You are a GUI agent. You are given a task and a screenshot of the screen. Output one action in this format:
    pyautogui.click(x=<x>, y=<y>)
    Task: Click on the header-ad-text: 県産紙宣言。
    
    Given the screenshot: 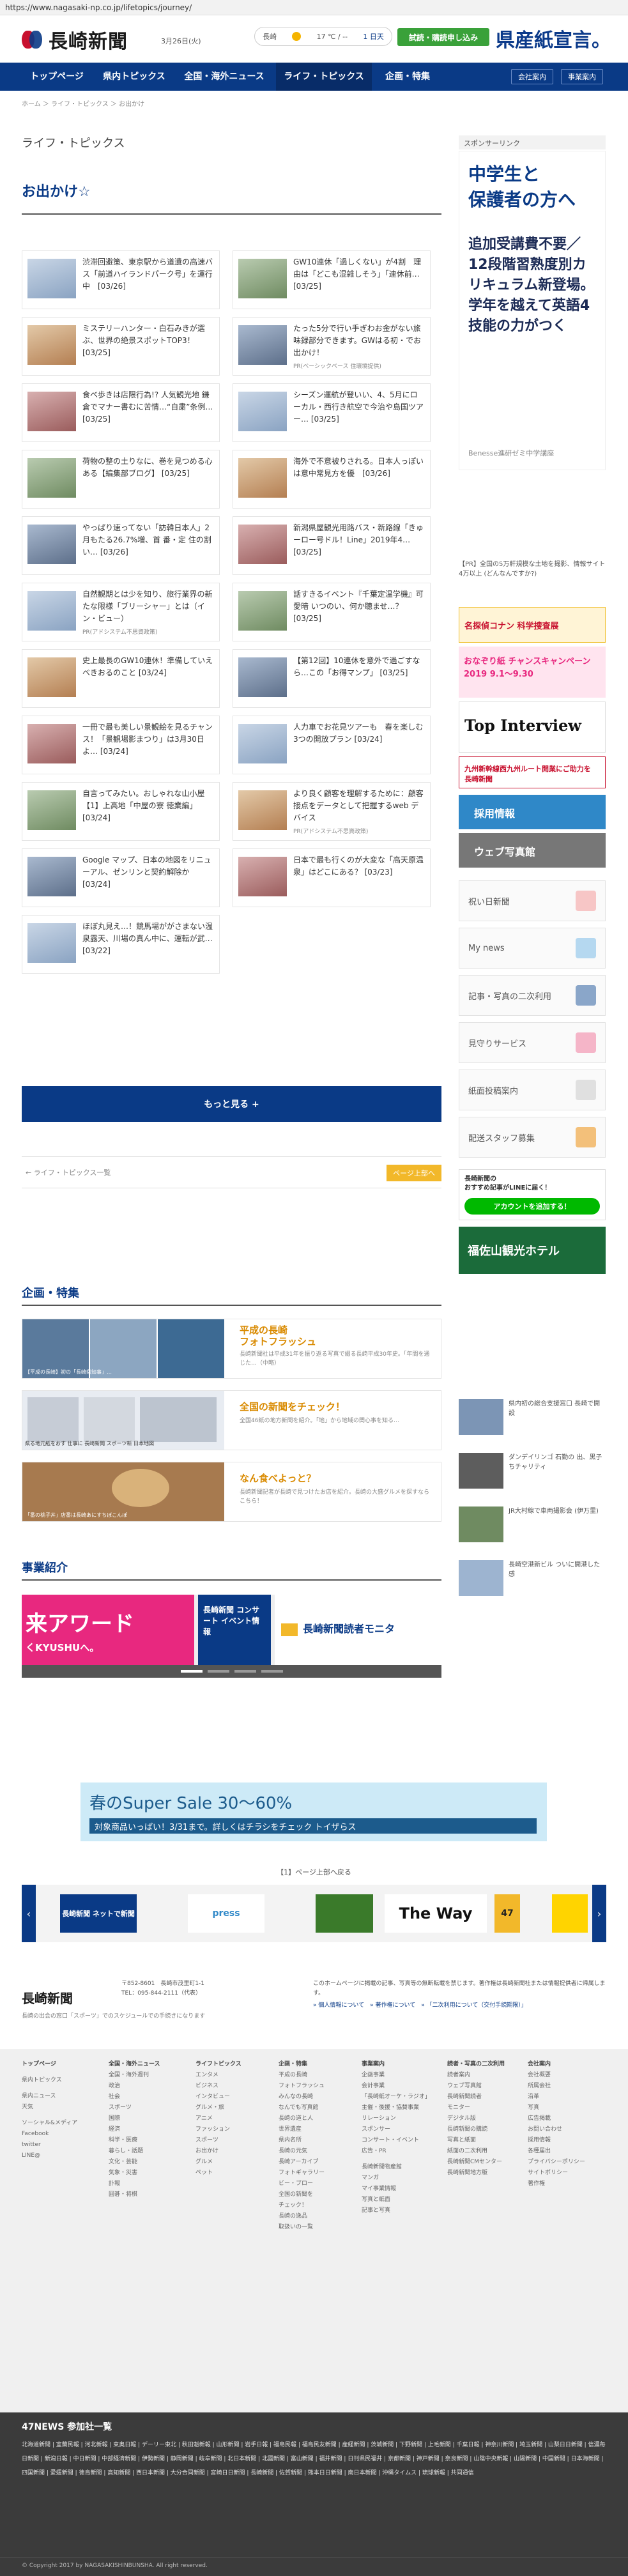 What is the action you would take?
    pyautogui.click(x=553, y=38)
    